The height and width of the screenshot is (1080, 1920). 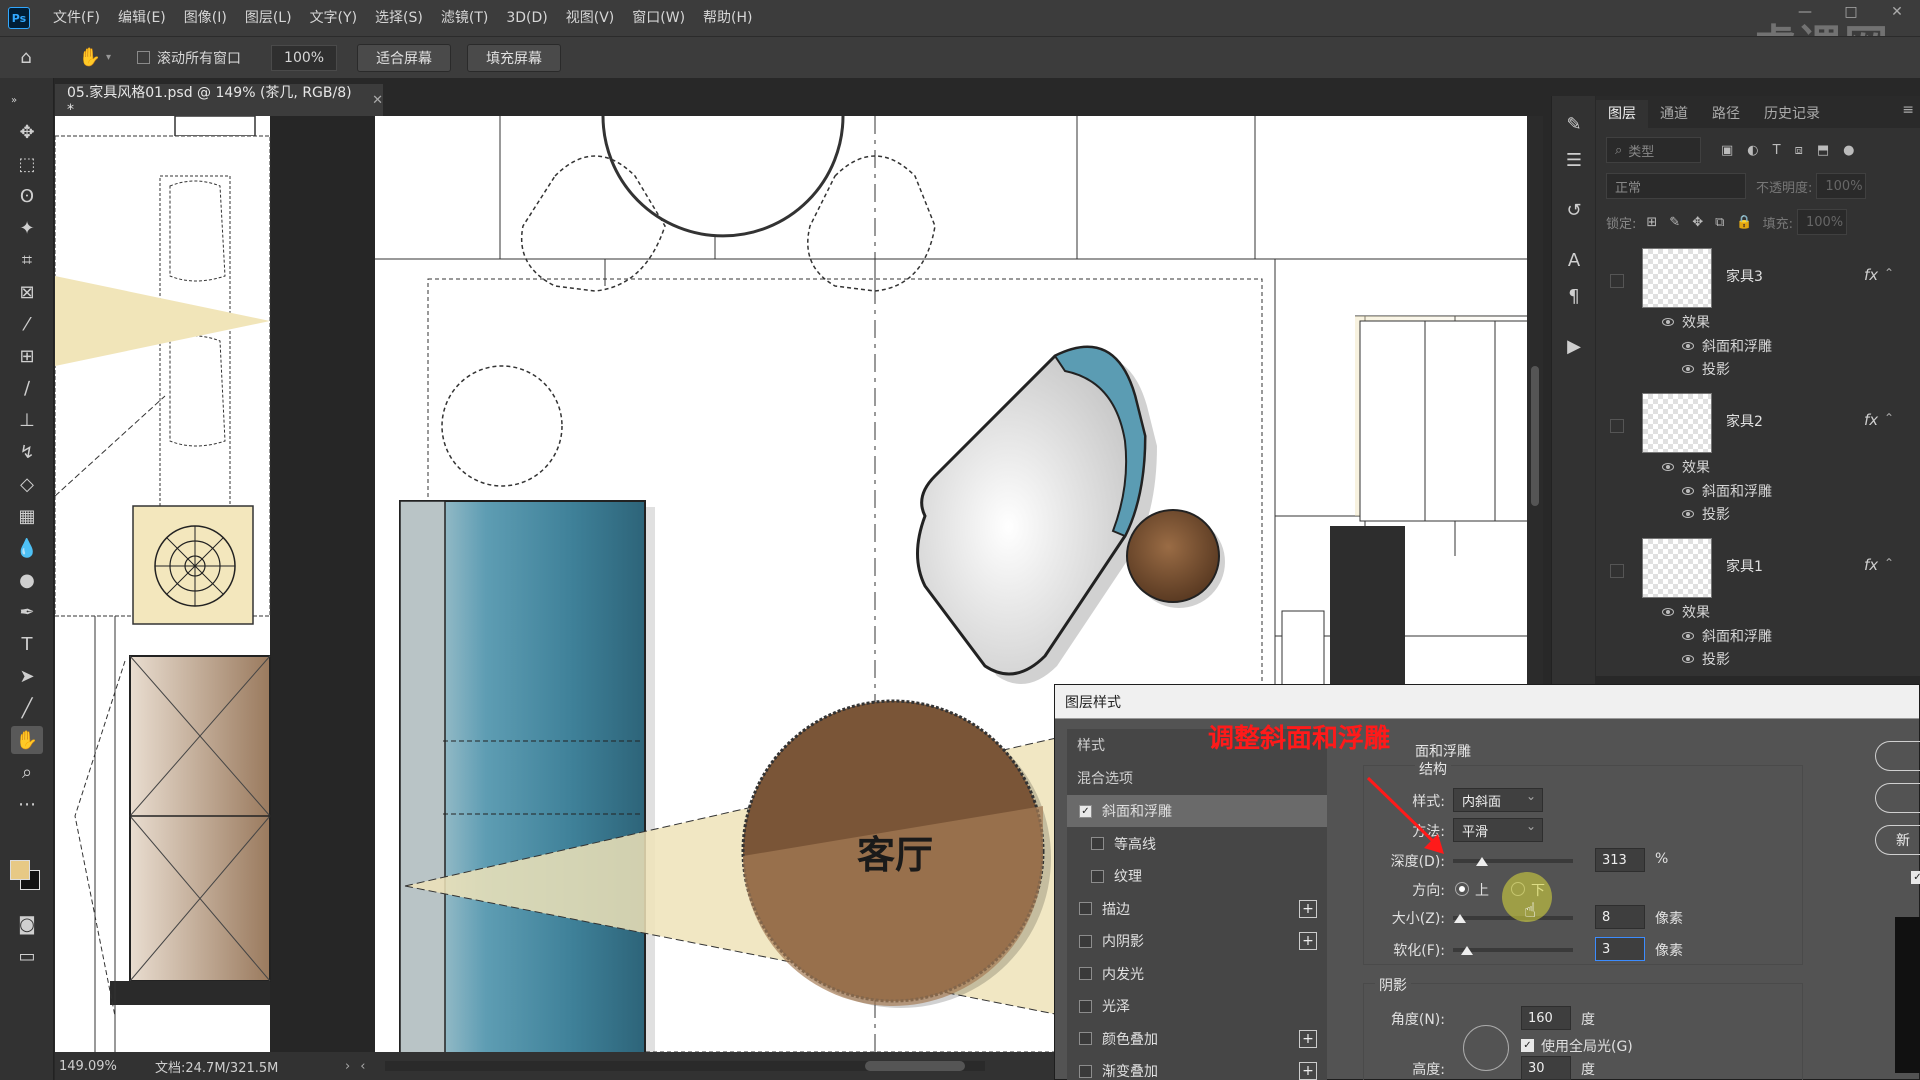 I want to click on adjustments-icon: ☰, so click(x=1574, y=160).